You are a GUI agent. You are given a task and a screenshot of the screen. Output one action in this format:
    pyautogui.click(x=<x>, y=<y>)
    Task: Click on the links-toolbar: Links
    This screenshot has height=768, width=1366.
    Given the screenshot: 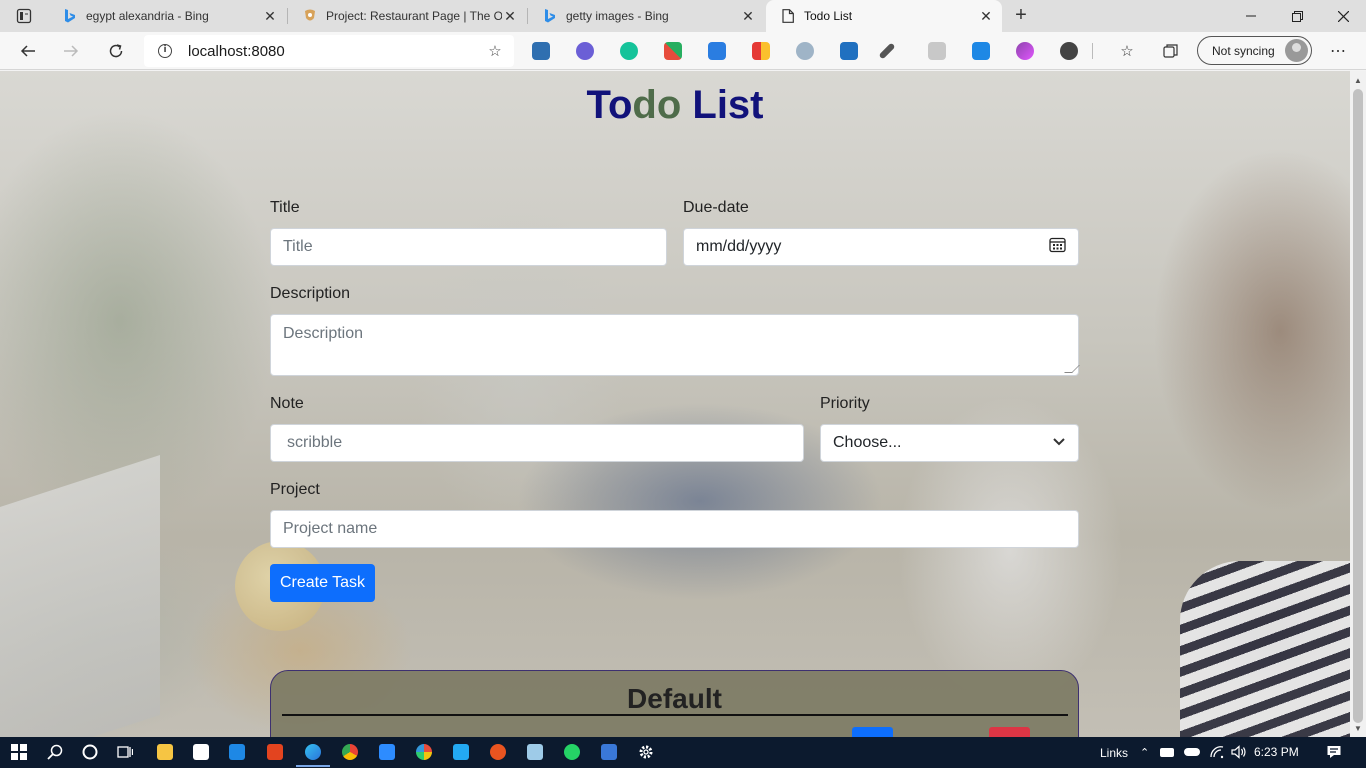 What is the action you would take?
    pyautogui.click(x=1114, y=752)
    